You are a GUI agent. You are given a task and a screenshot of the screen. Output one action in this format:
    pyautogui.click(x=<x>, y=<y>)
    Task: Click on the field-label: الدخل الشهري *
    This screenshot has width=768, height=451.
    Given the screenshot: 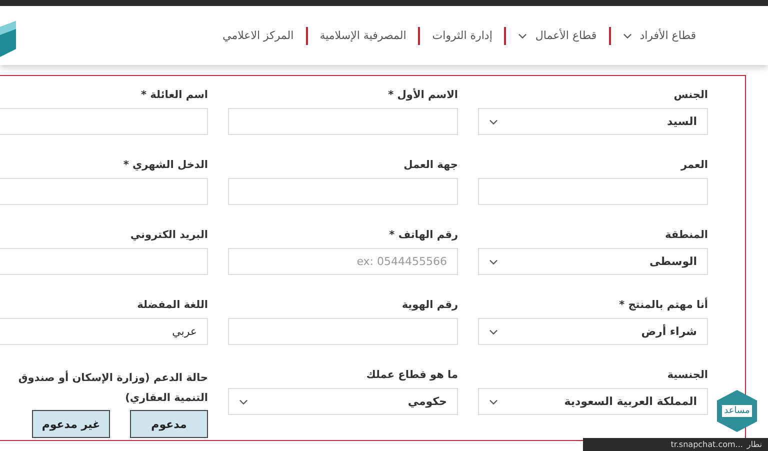 What is the action you would take?
    pyautogui.click(x=165, y=165)
    